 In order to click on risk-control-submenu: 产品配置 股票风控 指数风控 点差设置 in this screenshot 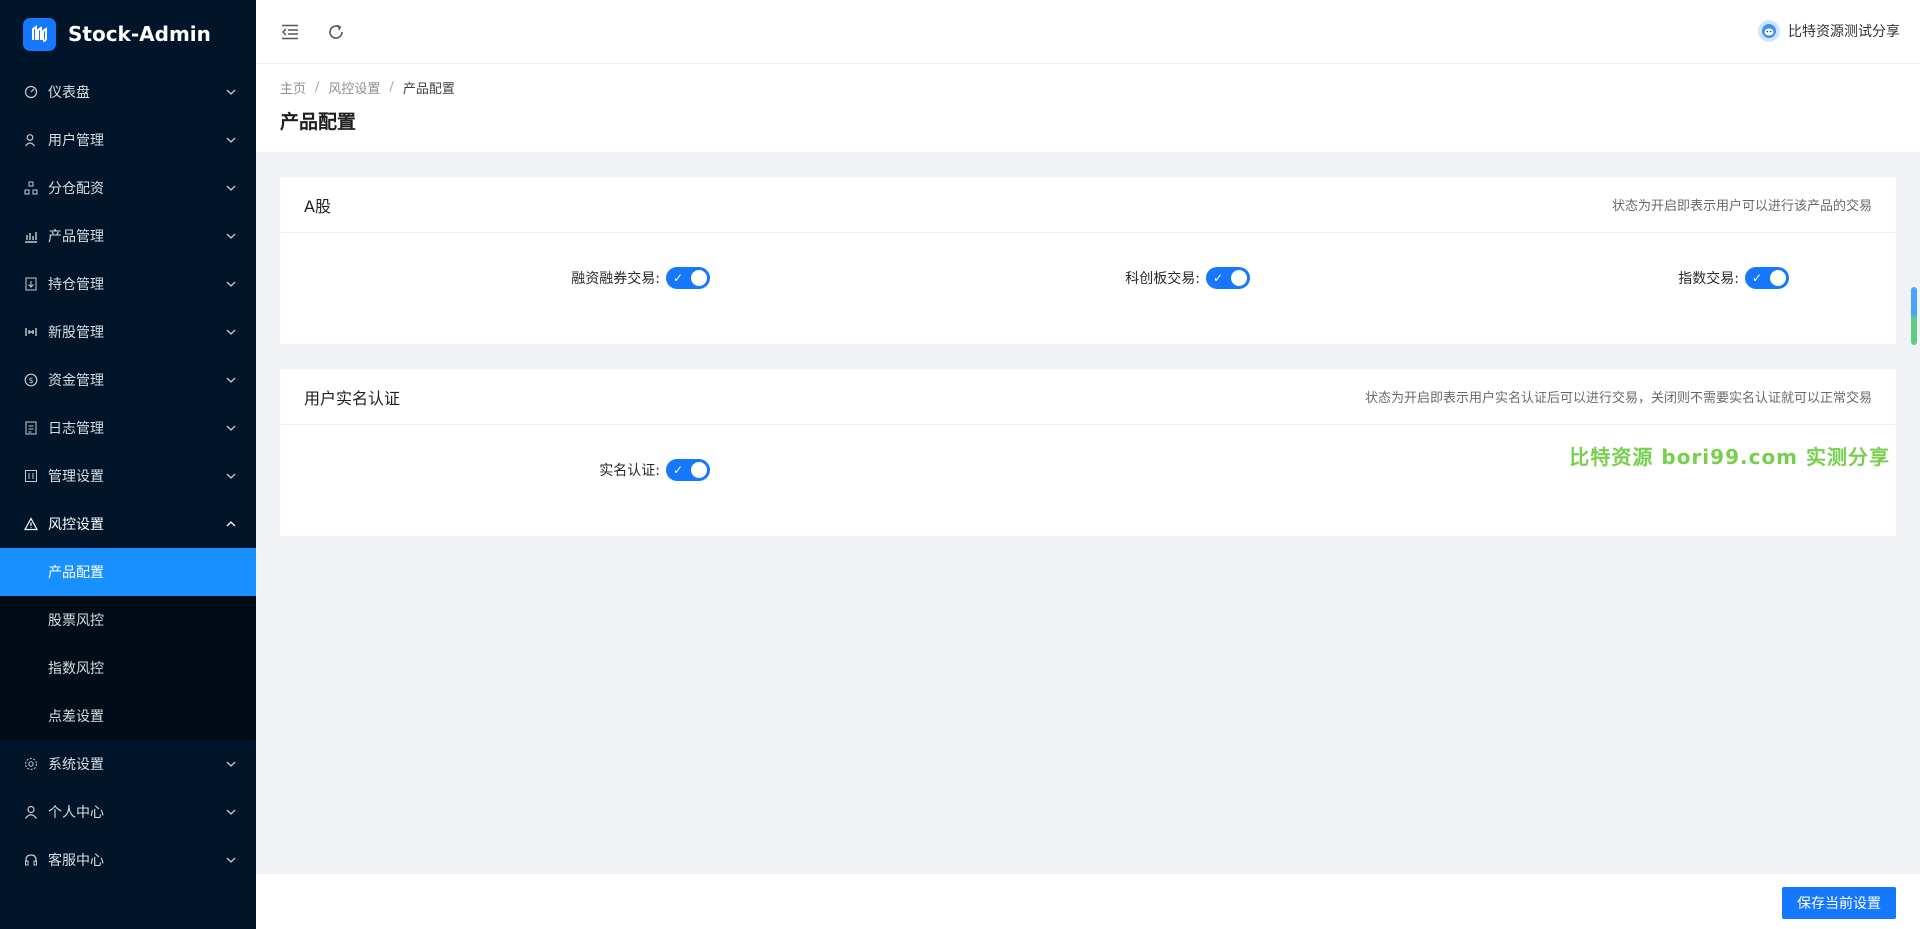, I will do `click(128, 644)`.